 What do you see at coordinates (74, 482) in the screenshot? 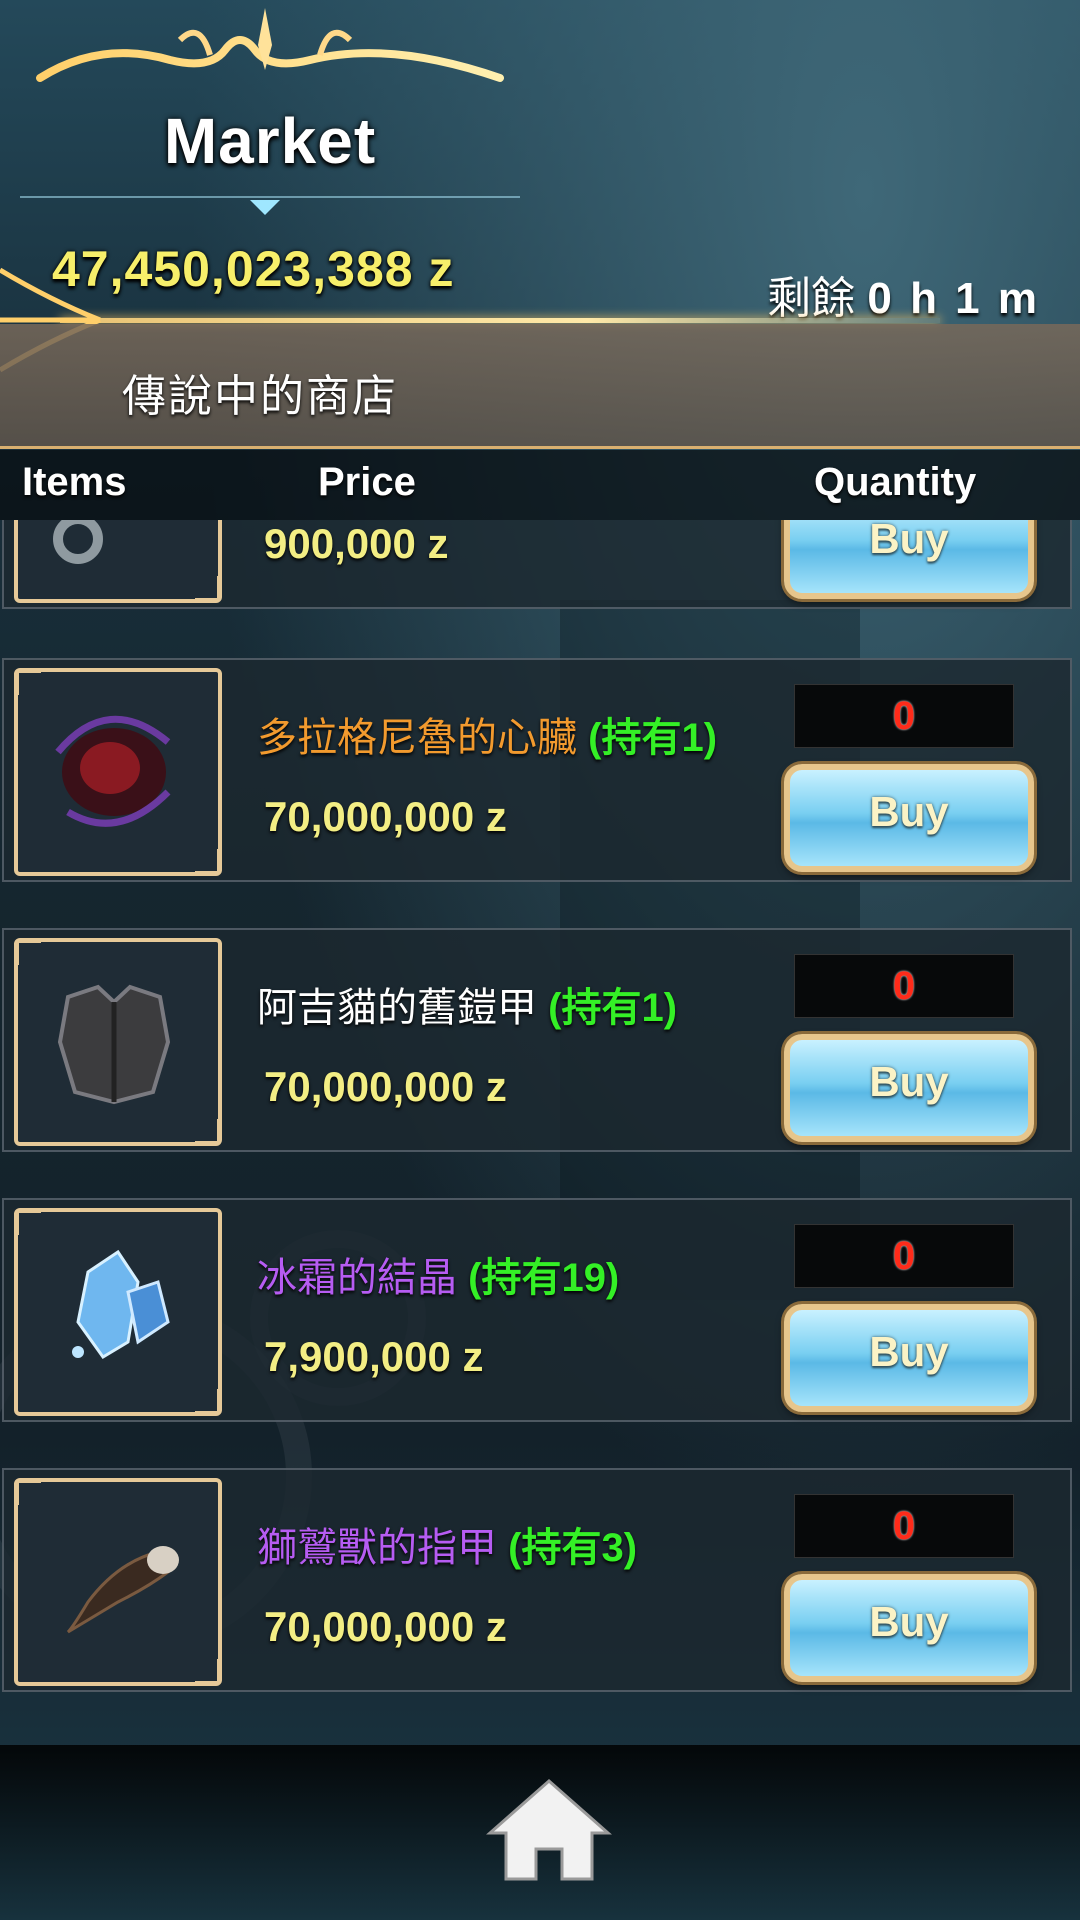
I see `column-items: Items` at bounding box center [74, 482].